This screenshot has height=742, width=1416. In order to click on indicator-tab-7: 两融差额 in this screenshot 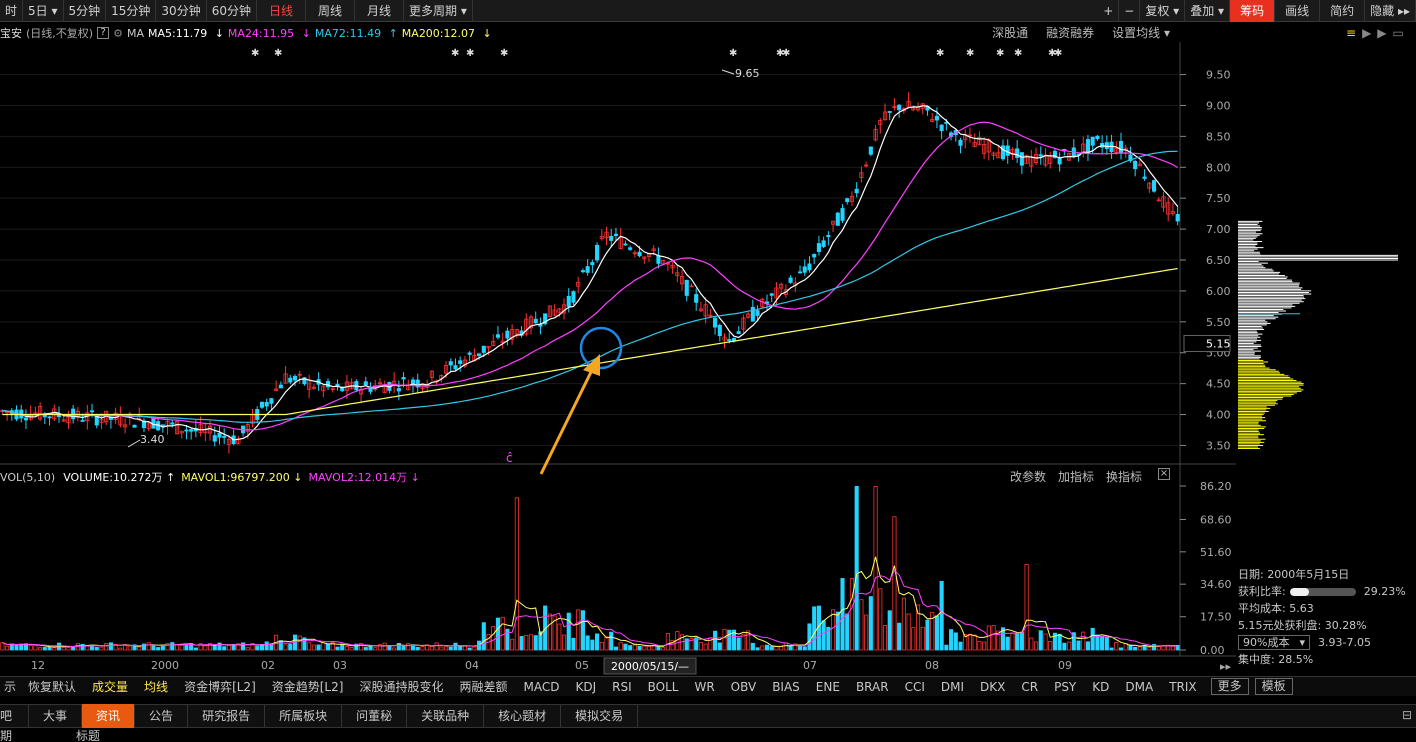, I will do `click(483, 687)`.